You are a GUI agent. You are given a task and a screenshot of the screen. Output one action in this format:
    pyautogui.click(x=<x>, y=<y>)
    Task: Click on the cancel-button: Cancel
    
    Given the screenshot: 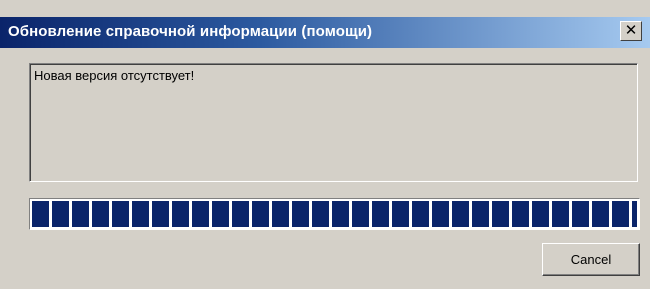 What is the action you would take?
    pyautogui.click(x=591, y=259)
    